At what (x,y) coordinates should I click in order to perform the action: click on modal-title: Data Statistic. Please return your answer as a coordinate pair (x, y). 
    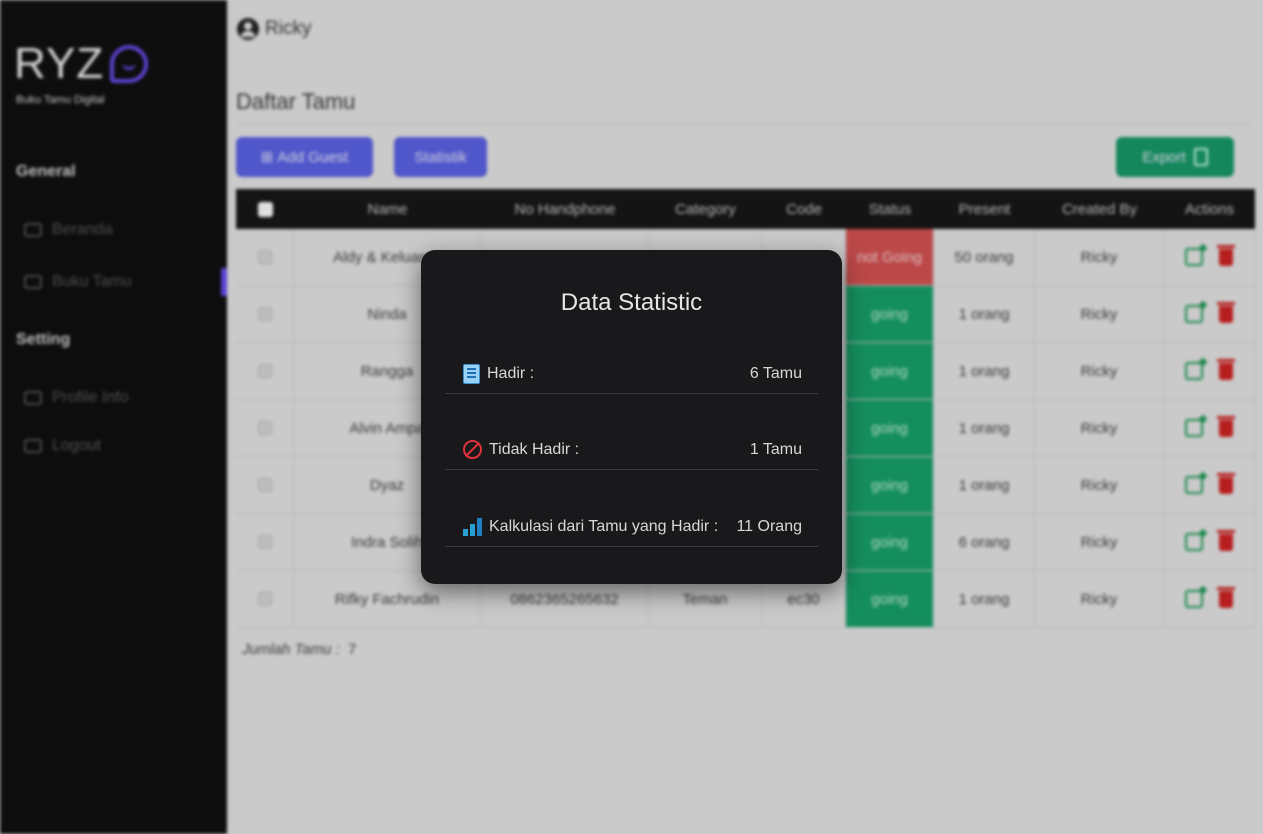
    Looking at the image, I should click on (631, 302).